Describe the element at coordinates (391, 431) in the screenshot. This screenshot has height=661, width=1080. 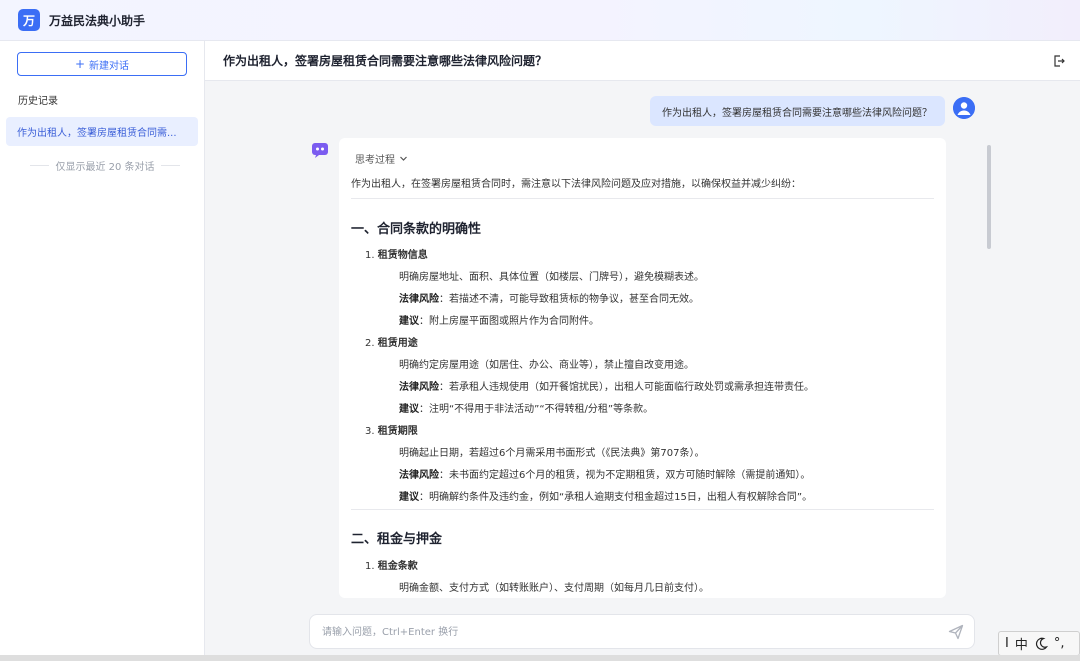
I see `sub-item-title: 3. 租赁期限` at that location.